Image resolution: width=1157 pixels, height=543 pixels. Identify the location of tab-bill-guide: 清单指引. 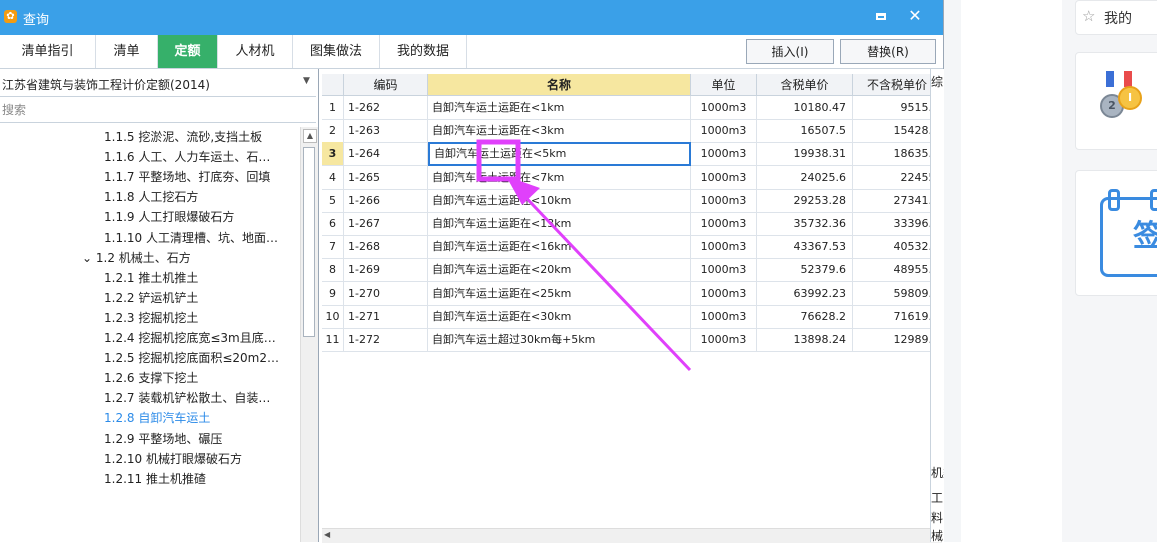
(48, 51).